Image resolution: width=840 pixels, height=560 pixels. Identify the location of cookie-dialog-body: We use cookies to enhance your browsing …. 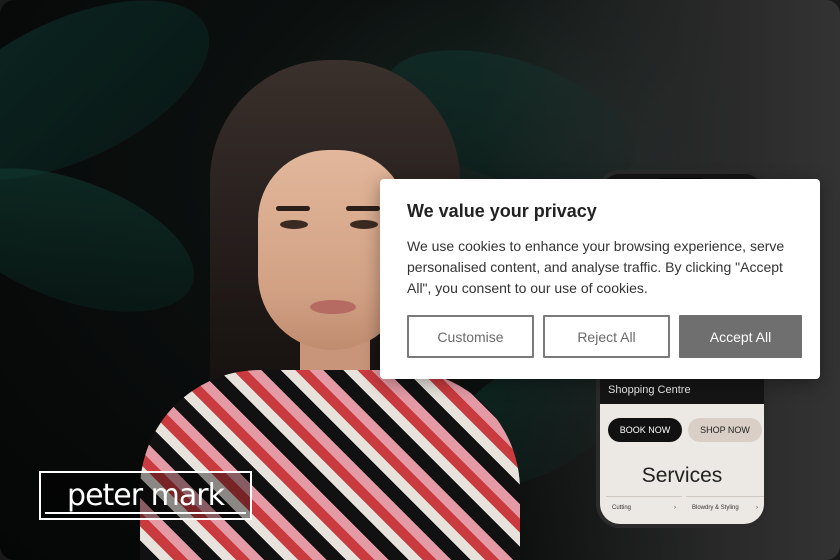
(596, 267).